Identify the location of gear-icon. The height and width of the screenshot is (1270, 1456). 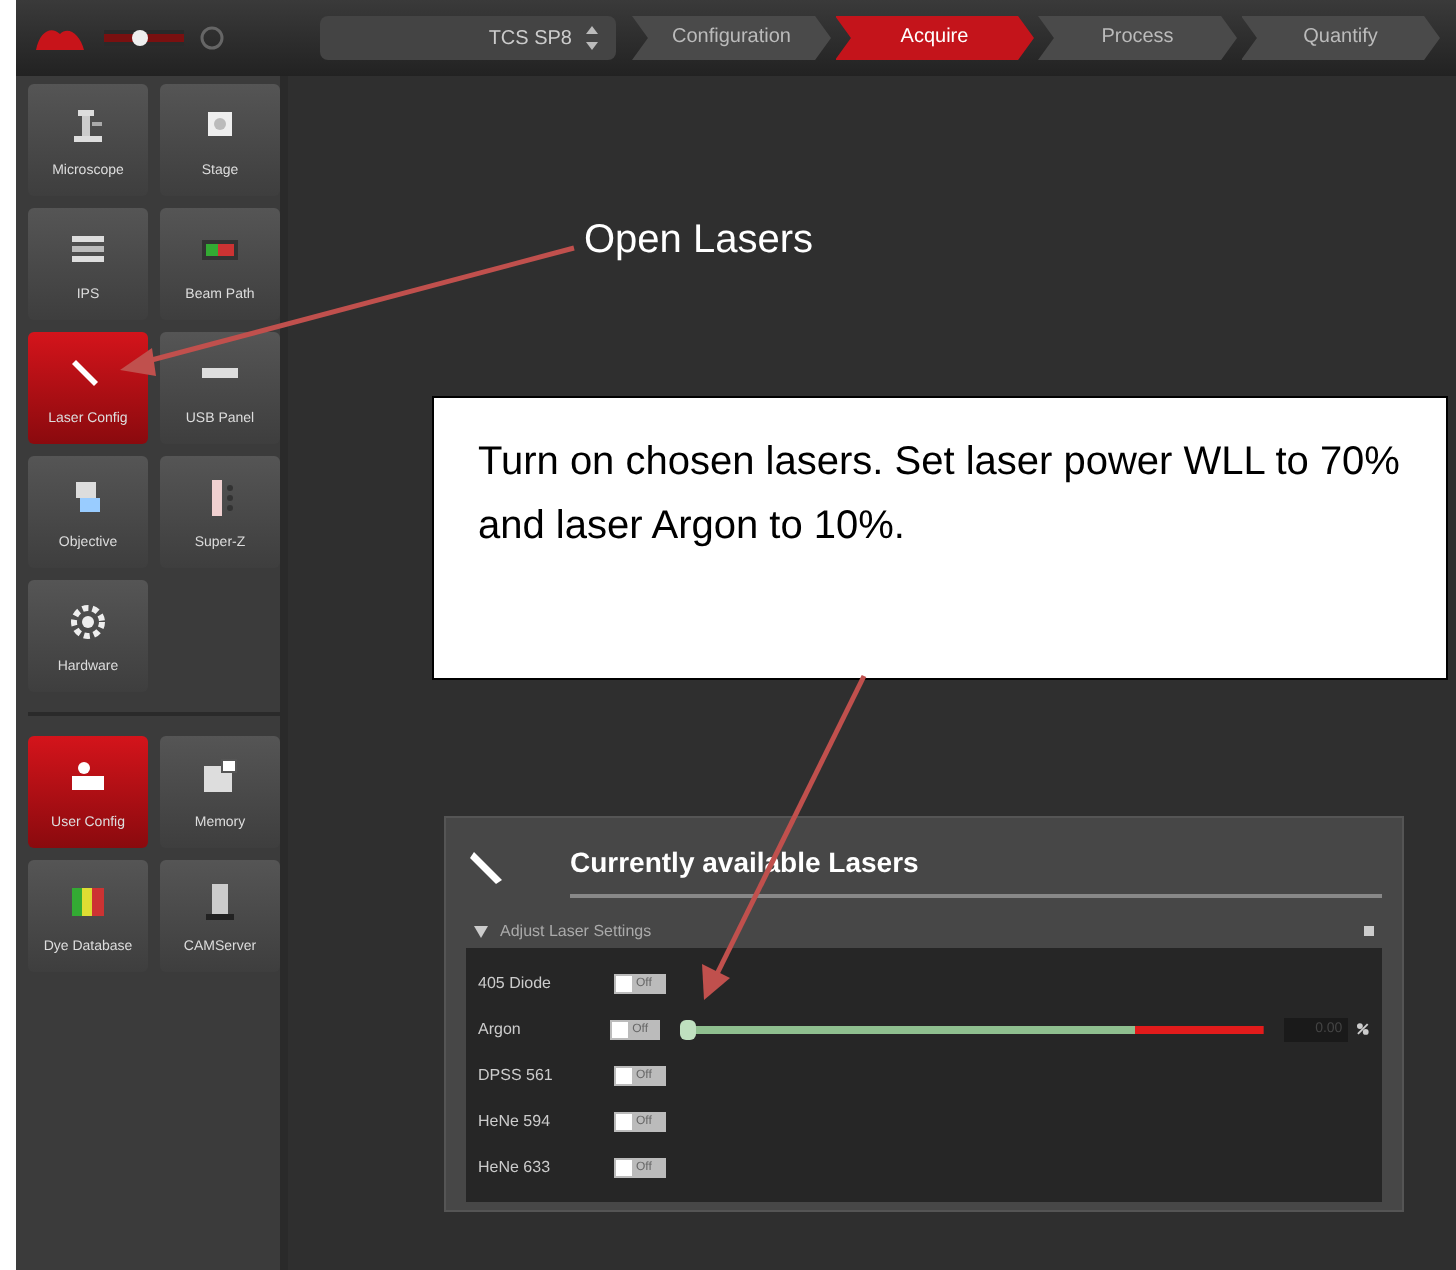
(88, 621).